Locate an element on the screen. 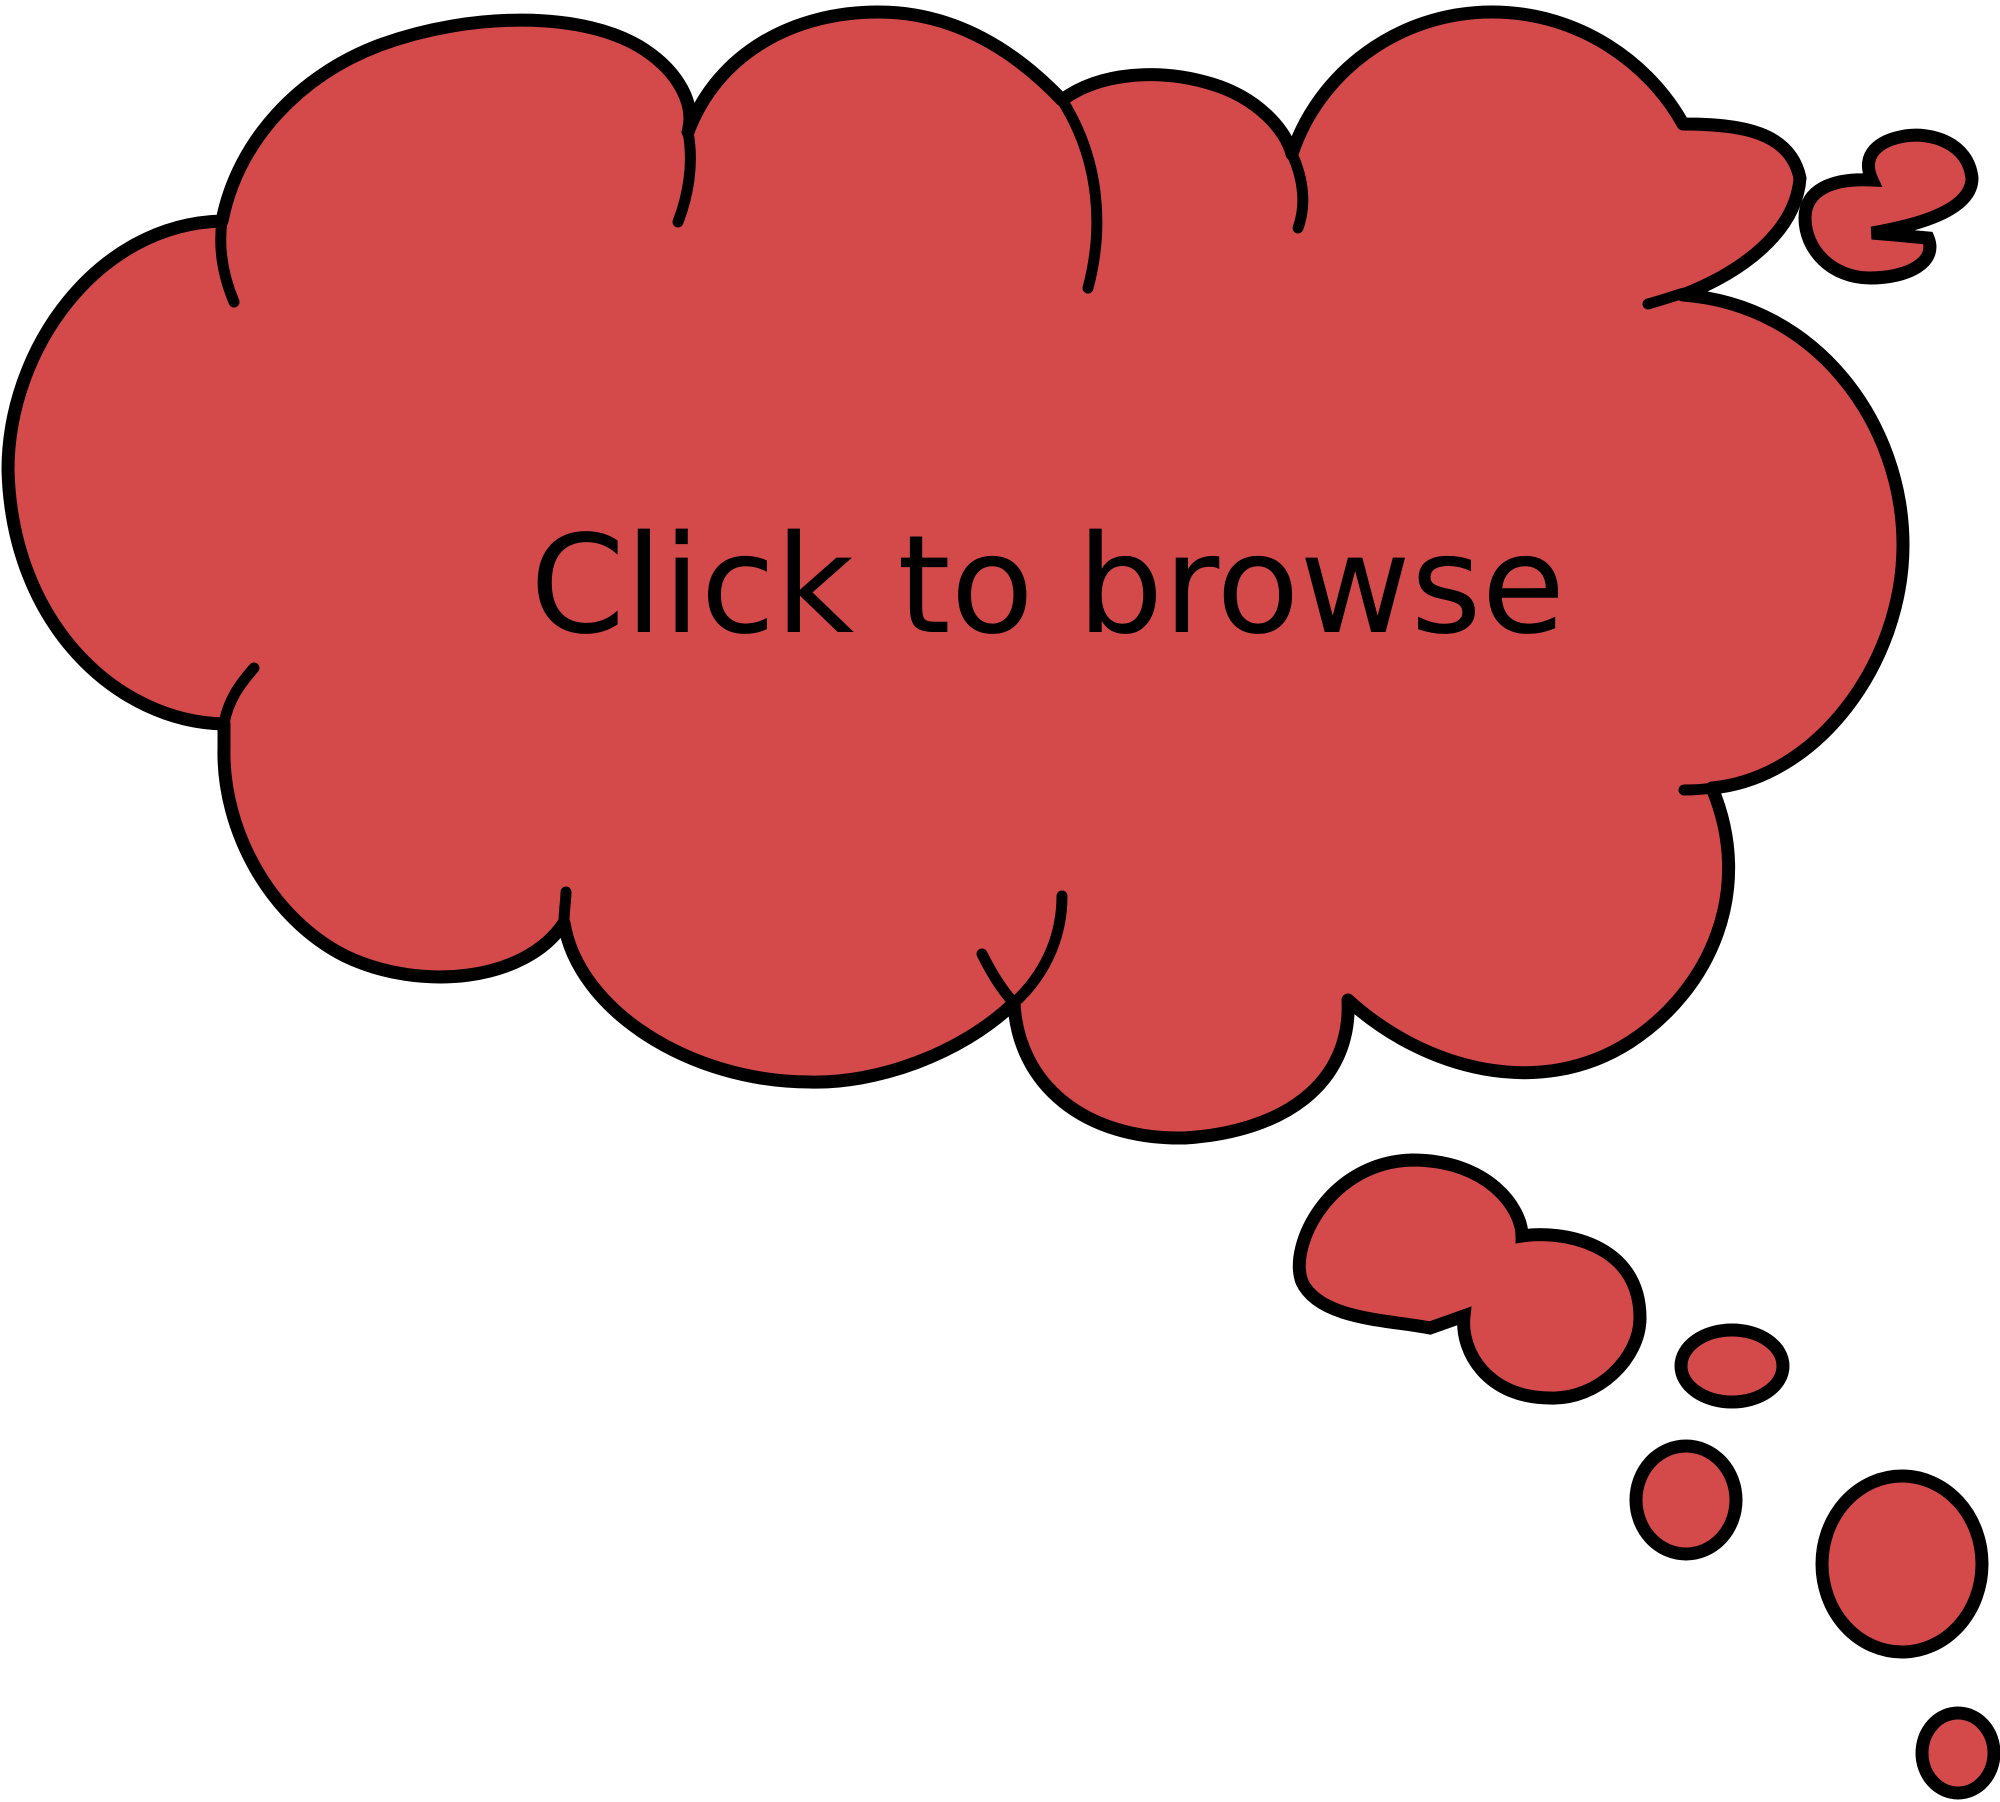 The width and height of the screenshot is (2000, 1802). trail-bubble-small-left is located at coordinates (1686, 1500).